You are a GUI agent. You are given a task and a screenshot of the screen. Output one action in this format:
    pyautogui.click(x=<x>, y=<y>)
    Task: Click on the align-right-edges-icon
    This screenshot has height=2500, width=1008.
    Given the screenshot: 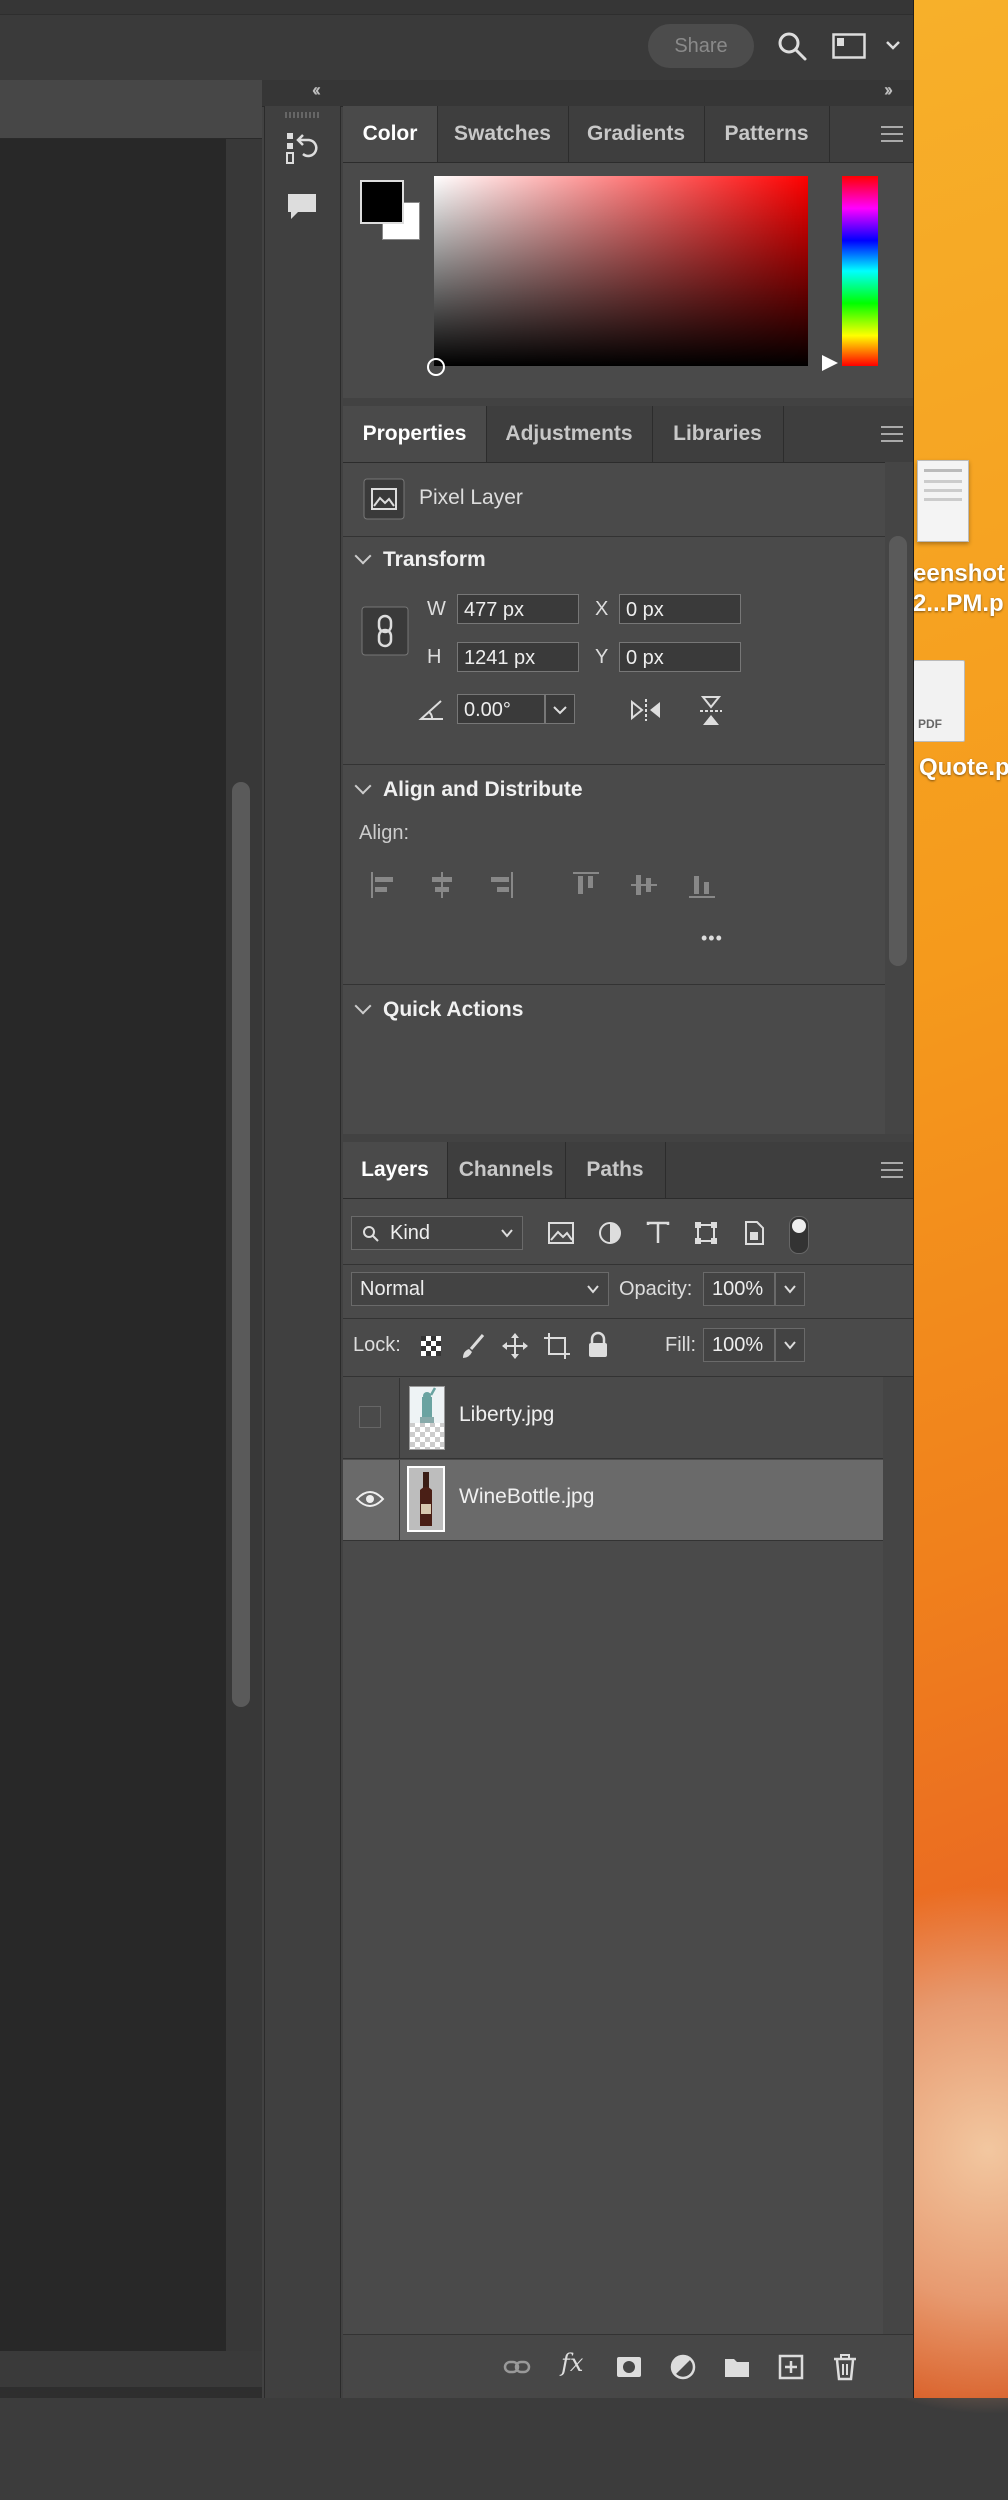 What is the action you would take?
    pyautogui.click(x=500, y=885)
    